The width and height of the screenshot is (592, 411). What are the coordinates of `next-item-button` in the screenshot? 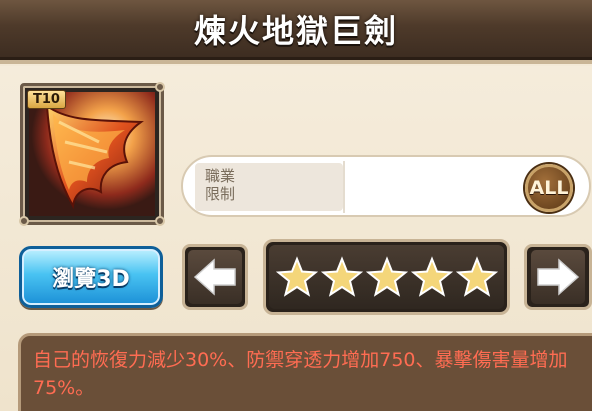 It's located at (558, 277).